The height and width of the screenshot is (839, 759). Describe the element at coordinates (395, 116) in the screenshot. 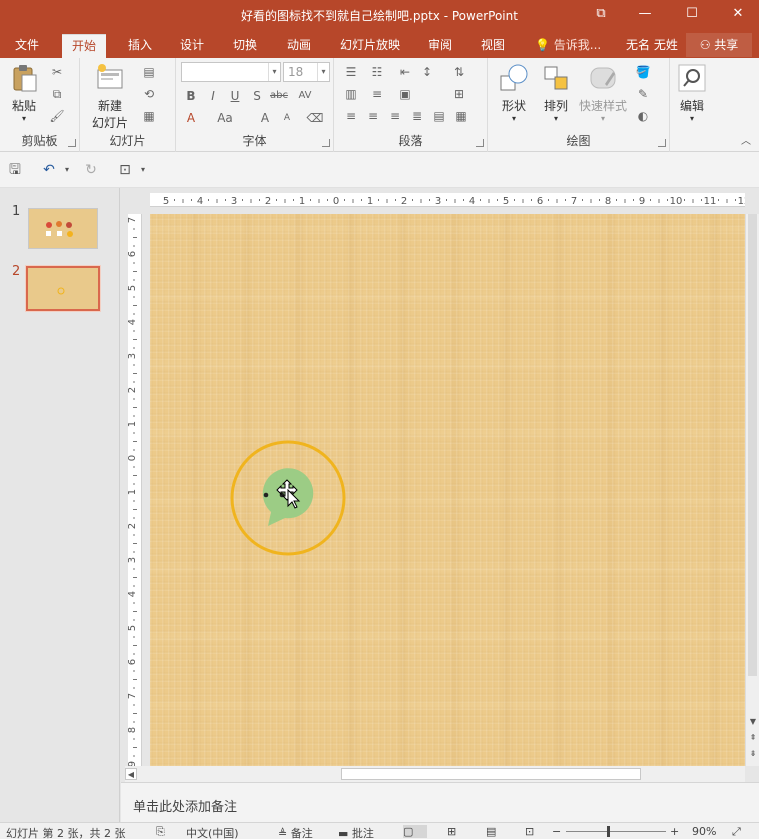

I see `align-right-icon: ≡` at that location.